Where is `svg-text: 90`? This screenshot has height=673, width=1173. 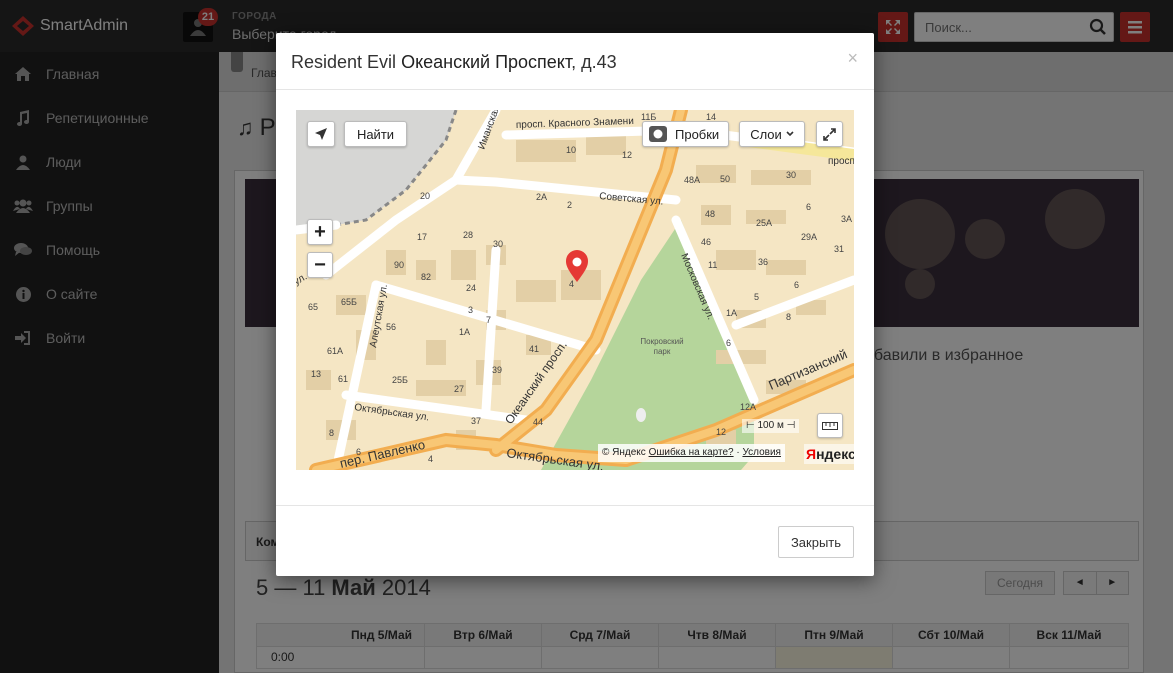 svg-text: 90 is located at coordinates (399, 265).